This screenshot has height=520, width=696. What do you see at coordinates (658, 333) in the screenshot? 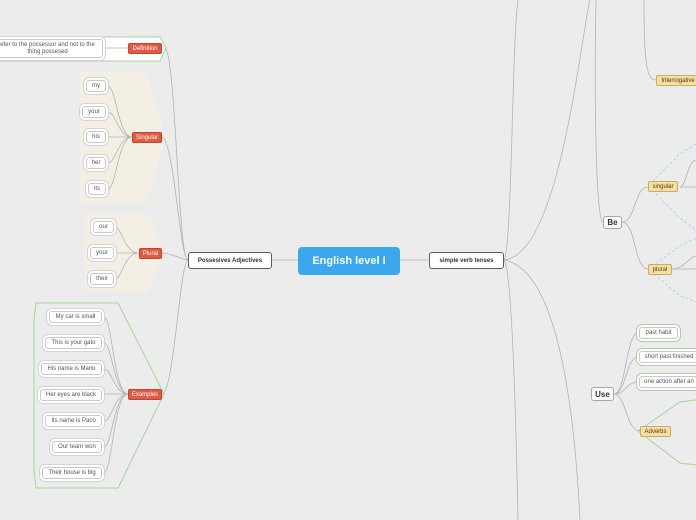
I see `use-item: past habit` at bounding box center [658, 333].